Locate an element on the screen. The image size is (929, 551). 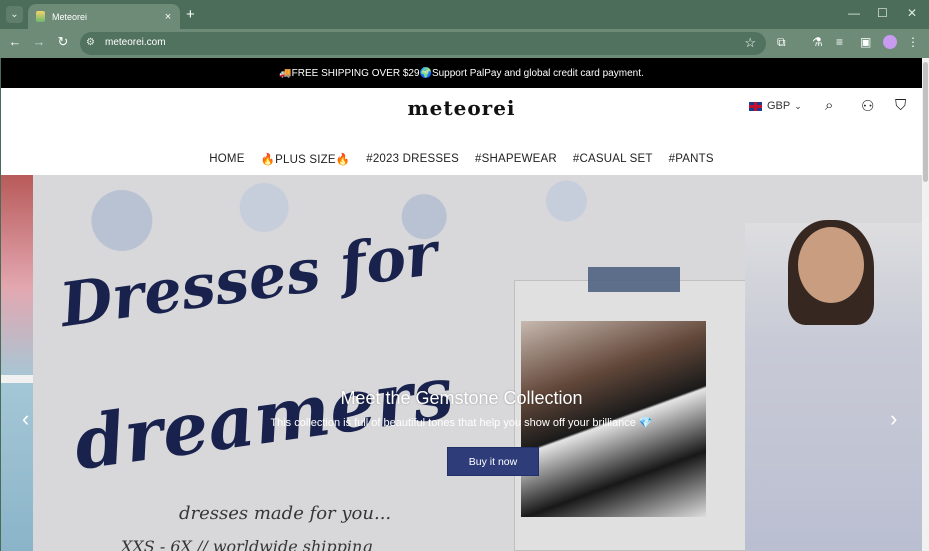
menu-icon: ⋮ is located at coordinates (913, 42).